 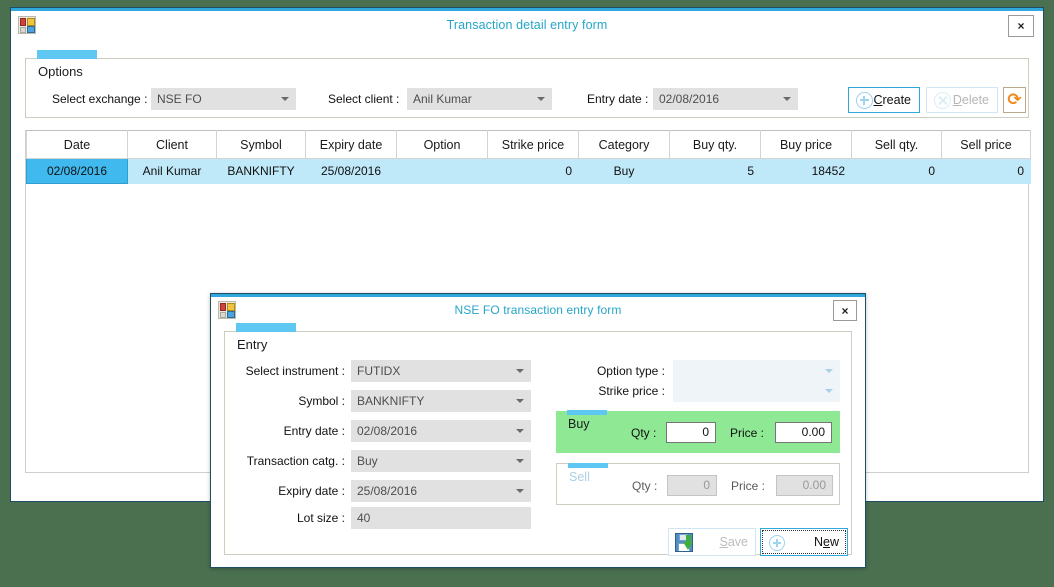 I want to click on cell-buy-qty: 5, so click(x=715, y=171).